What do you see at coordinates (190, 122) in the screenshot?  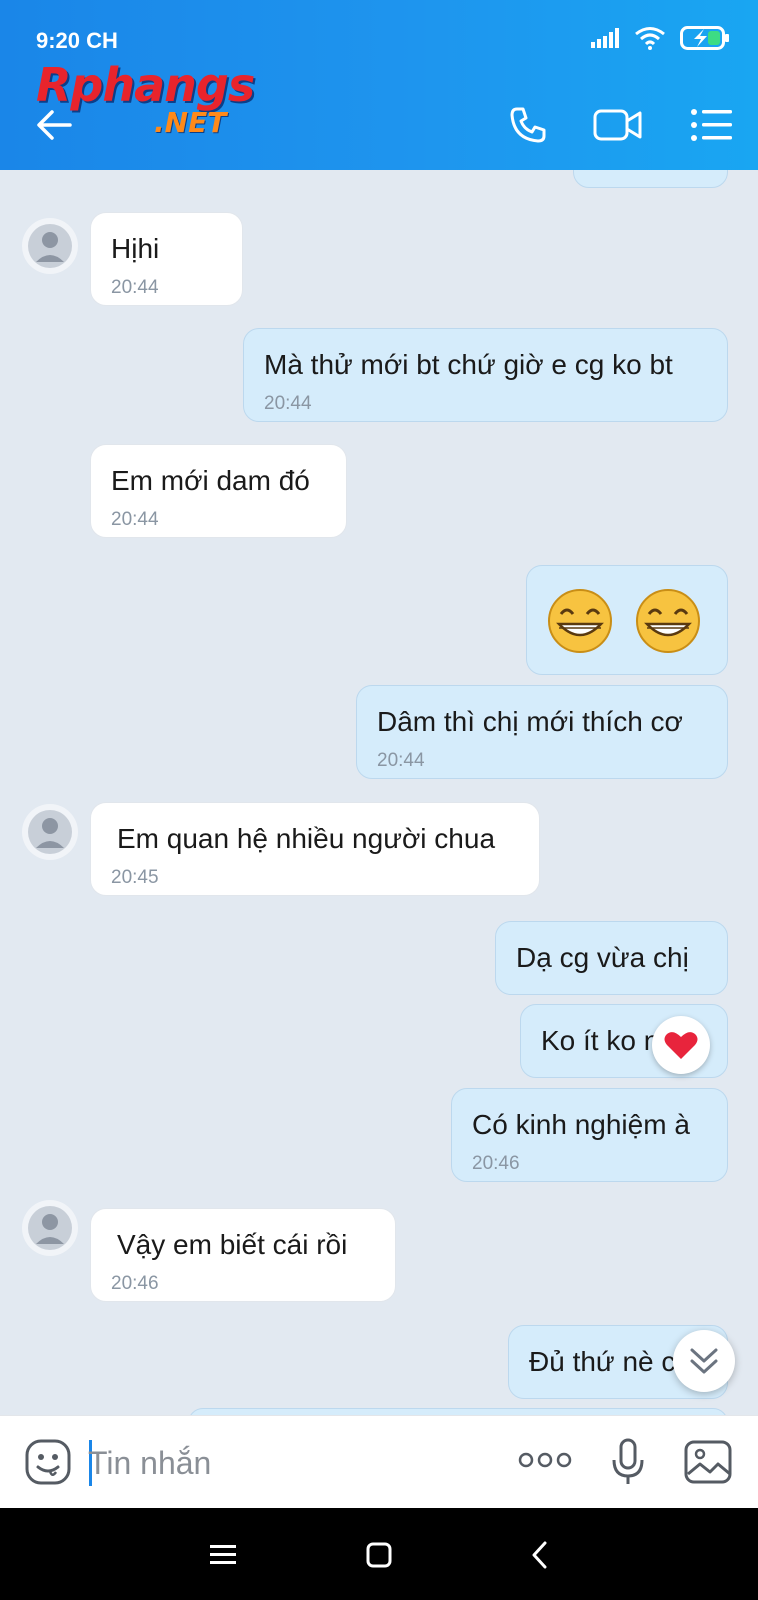 I see `logo-sub-text: .NET` at bounding box center [190, 122].